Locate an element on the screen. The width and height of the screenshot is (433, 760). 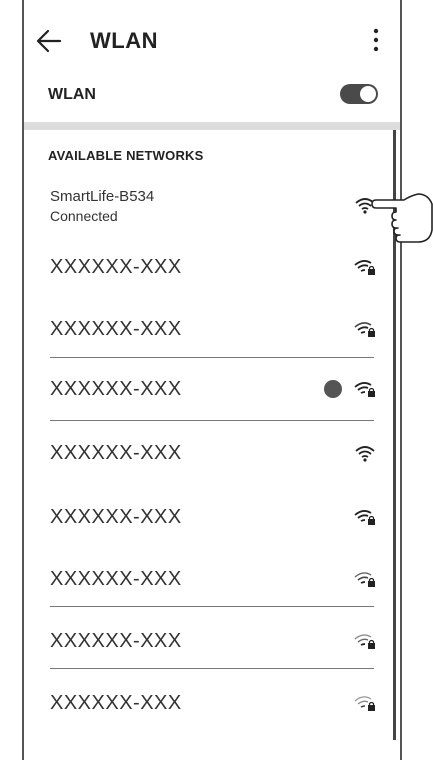
toggle-knob is located at coordinates (368, 94).